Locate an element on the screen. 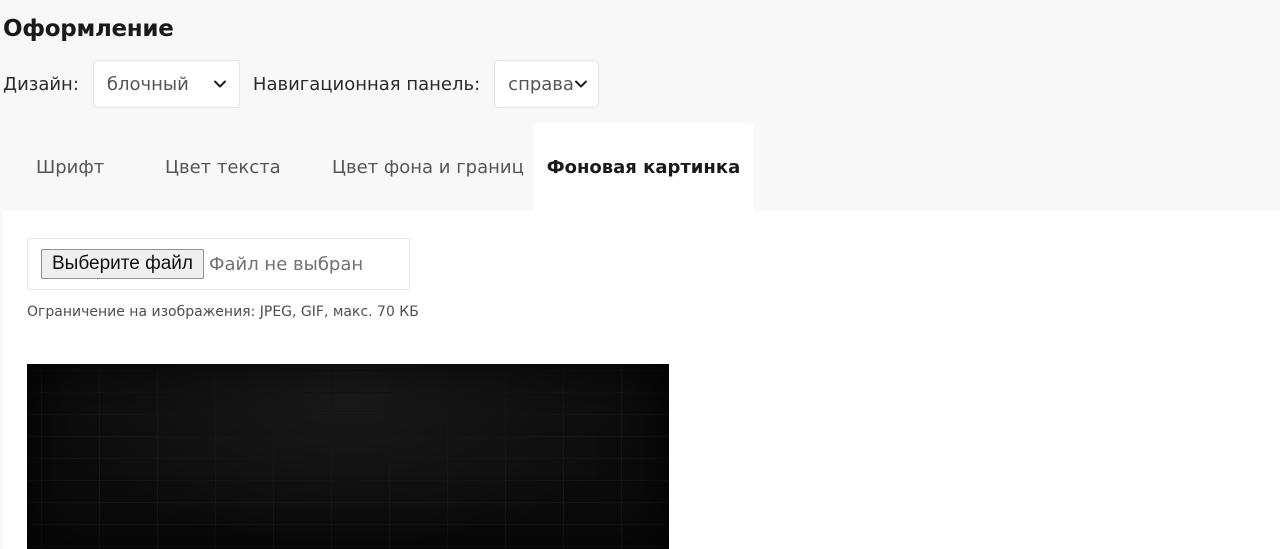 The height and width of the screenshot is (549, 1280). page-title: Оформление is located at coordinates (88, 29).